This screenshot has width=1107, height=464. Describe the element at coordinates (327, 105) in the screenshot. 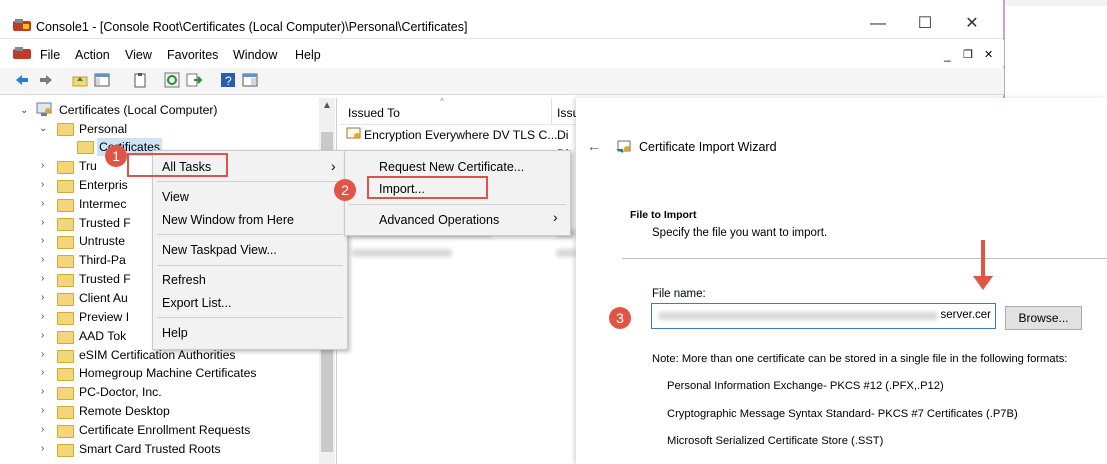

I see `scroll-up-icon: ▲` at that location.